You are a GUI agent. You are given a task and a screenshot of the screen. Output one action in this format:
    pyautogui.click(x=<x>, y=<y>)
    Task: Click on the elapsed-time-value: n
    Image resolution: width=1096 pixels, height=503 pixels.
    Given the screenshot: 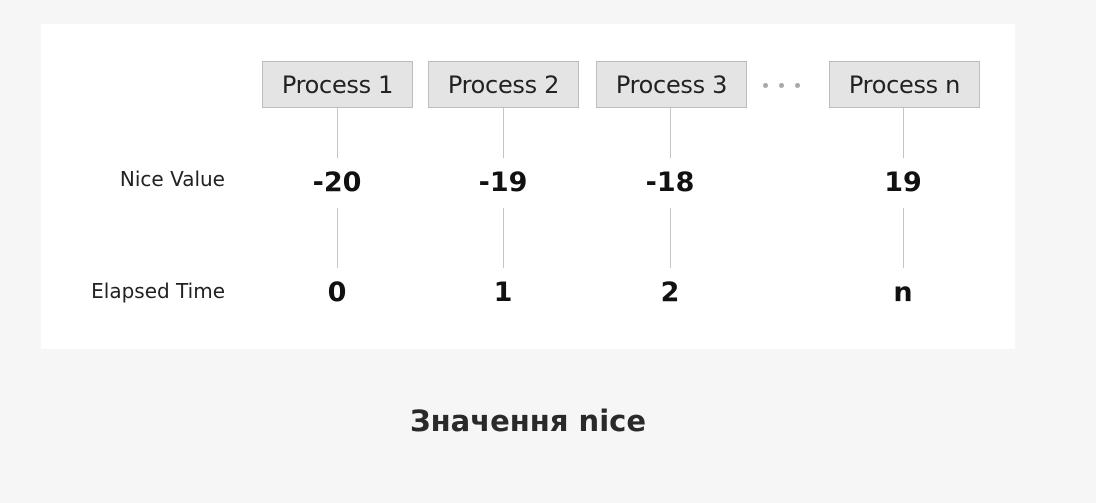 What is the action you would take?
    pyautogui.click(x=903, y=292)
    